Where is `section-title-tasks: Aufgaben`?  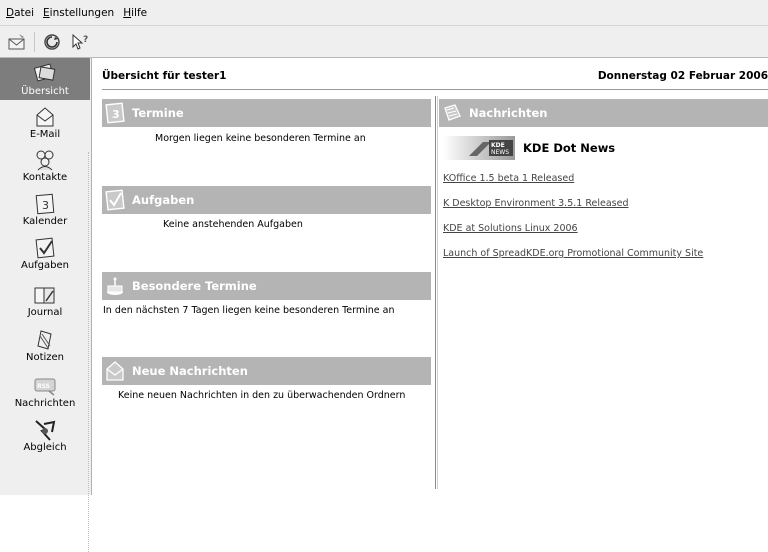 section-title-tasks: Aufgaben is located at coordinates (163, 200).